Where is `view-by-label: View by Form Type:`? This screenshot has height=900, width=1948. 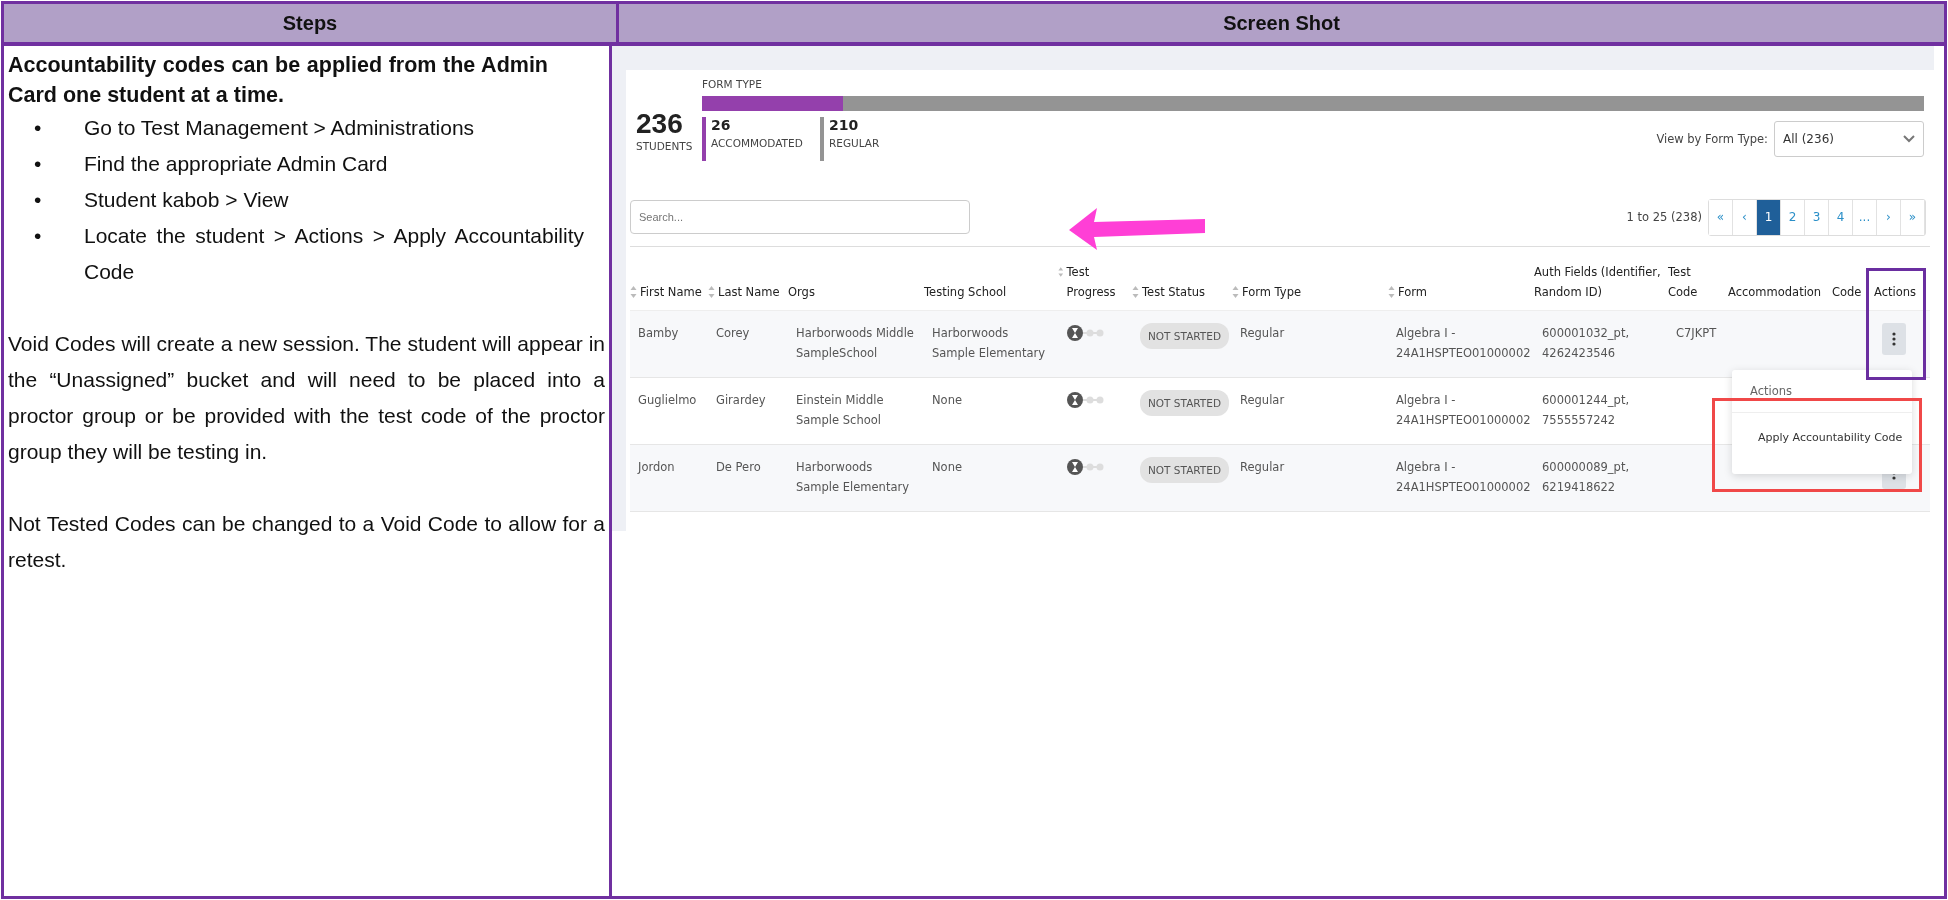
view-by-label: View by Form Type: is located at coordinates (1712, 139).